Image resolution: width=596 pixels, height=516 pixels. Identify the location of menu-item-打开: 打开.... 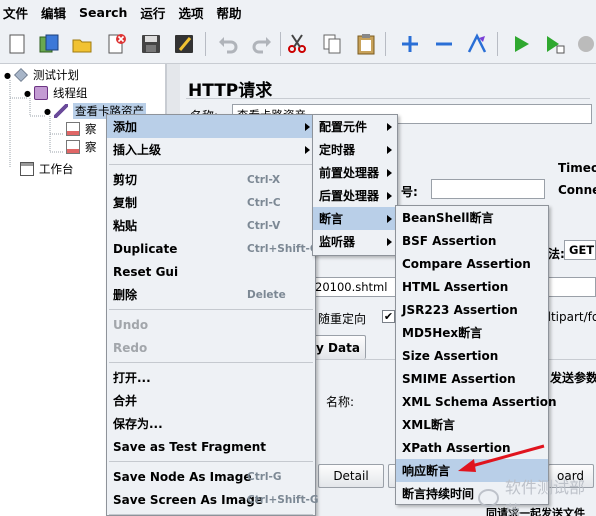
(211, 377).